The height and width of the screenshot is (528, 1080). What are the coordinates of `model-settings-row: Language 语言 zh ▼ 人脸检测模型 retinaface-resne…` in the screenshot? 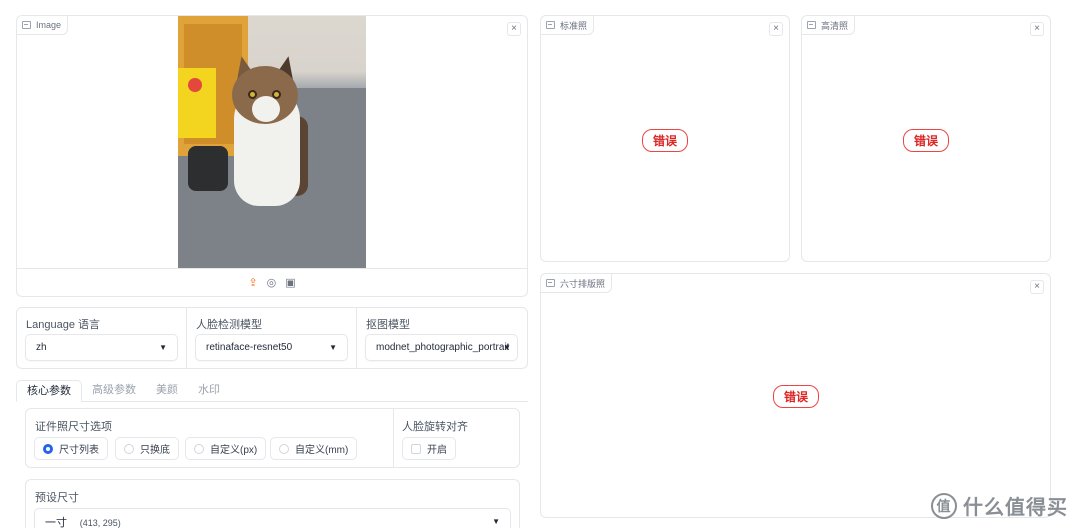 It's located at (272, 338).